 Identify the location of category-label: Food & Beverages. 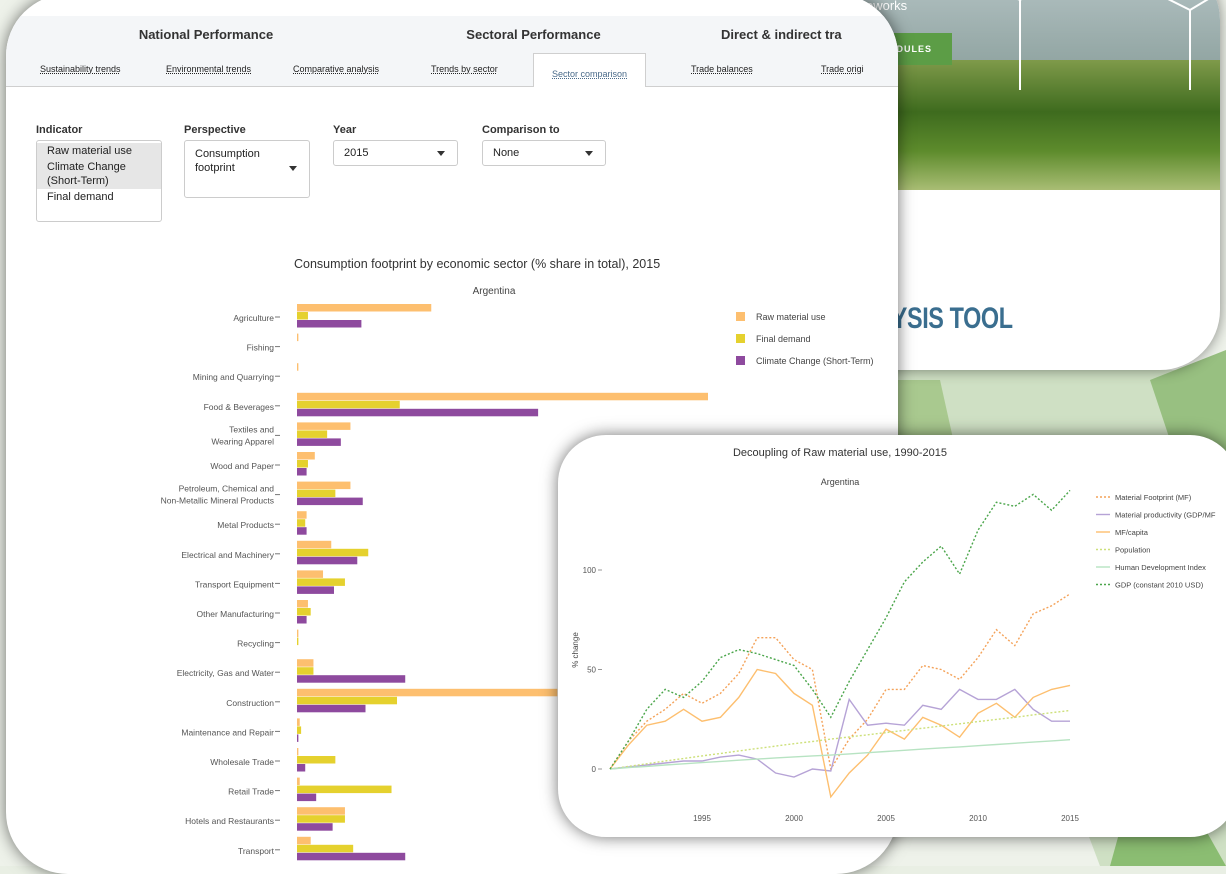
(239, 407).